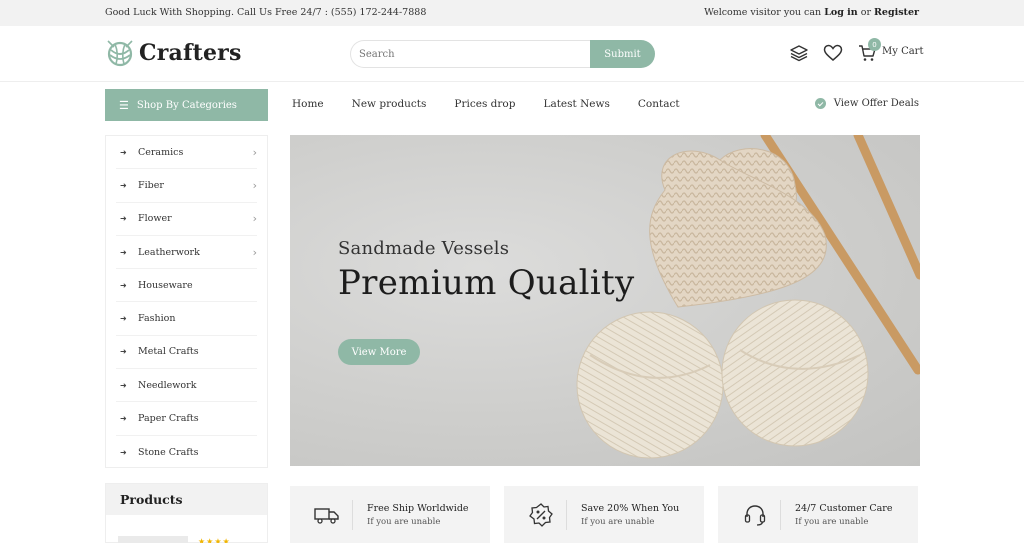 The height and width of the screenshot is (543, 1024). What do you see at coordinates (470, 54) in the screenshot?
I see `search-input` at bounding box center [470, 54].